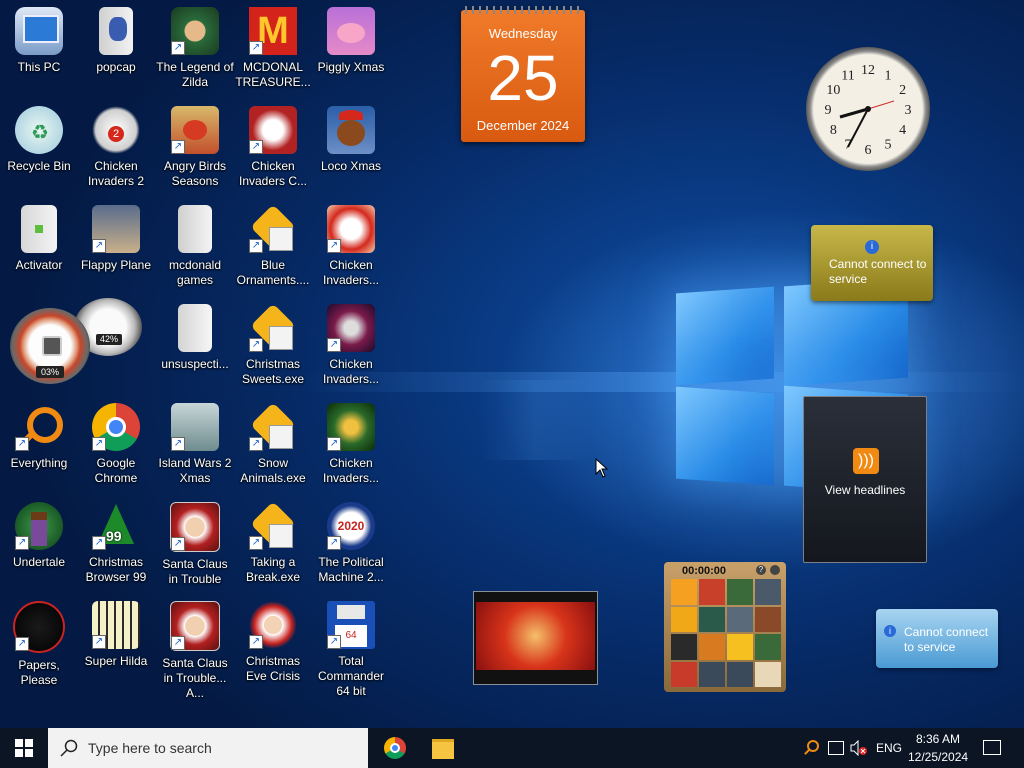  What do you see at coordinates (351, 41) in the screenshot?
I see `desktop-icon-piggly-xmas: Piggly Xmas` at bounding box center [351, 41].